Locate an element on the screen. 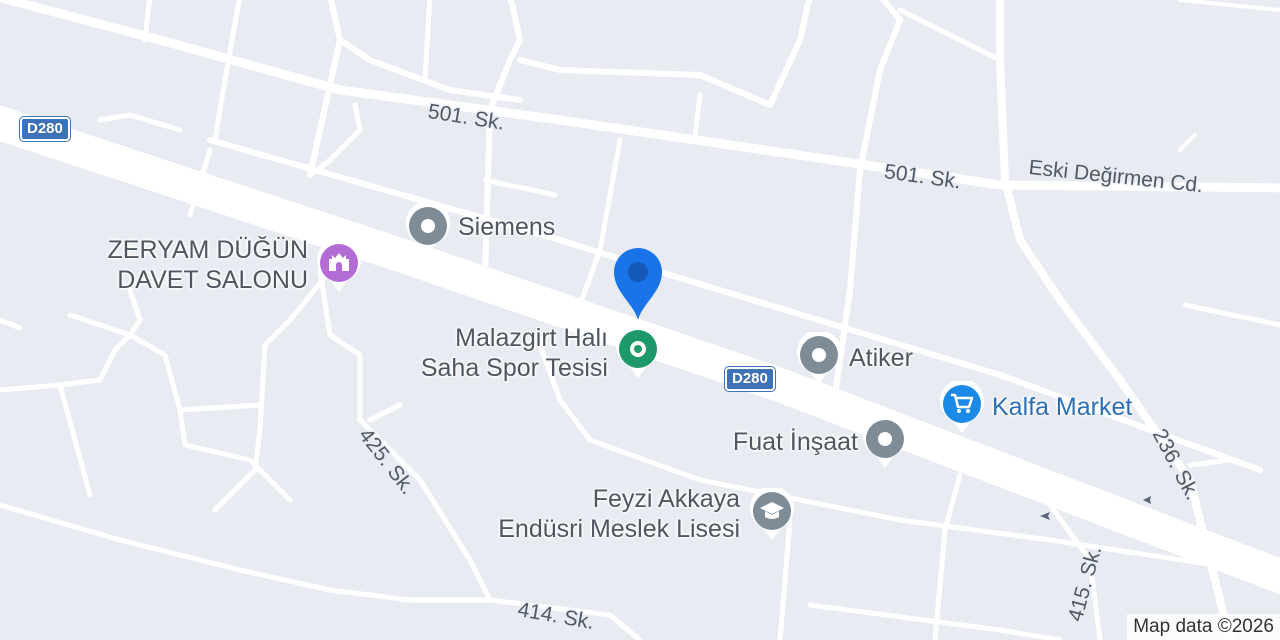  poi-feyzi-akkaya is located at coordinates (772, 513).